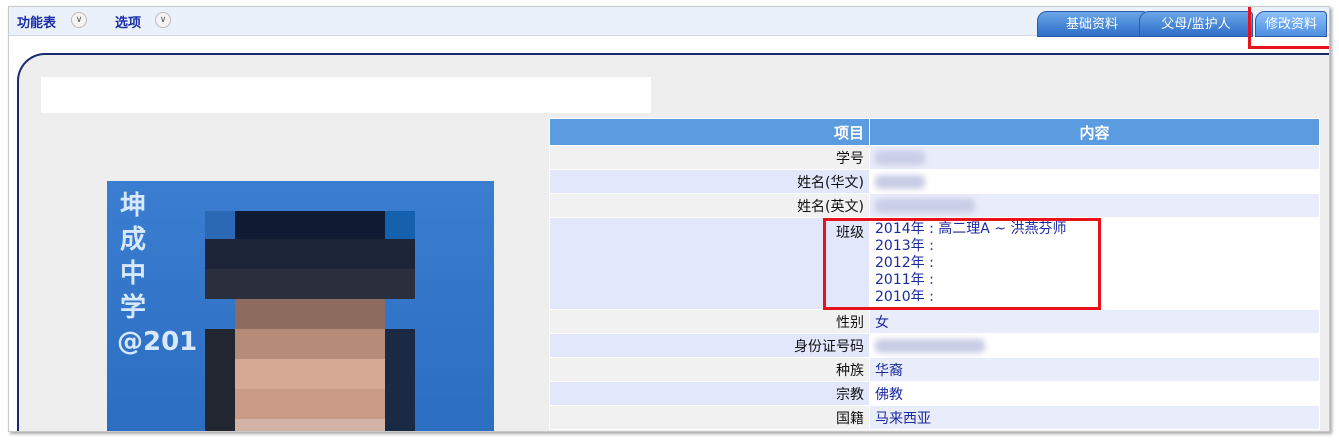  What do you see at coordinates (709, 263) in the screenshot?
I see `label-class: 班级` at bounding box center [709, 263].